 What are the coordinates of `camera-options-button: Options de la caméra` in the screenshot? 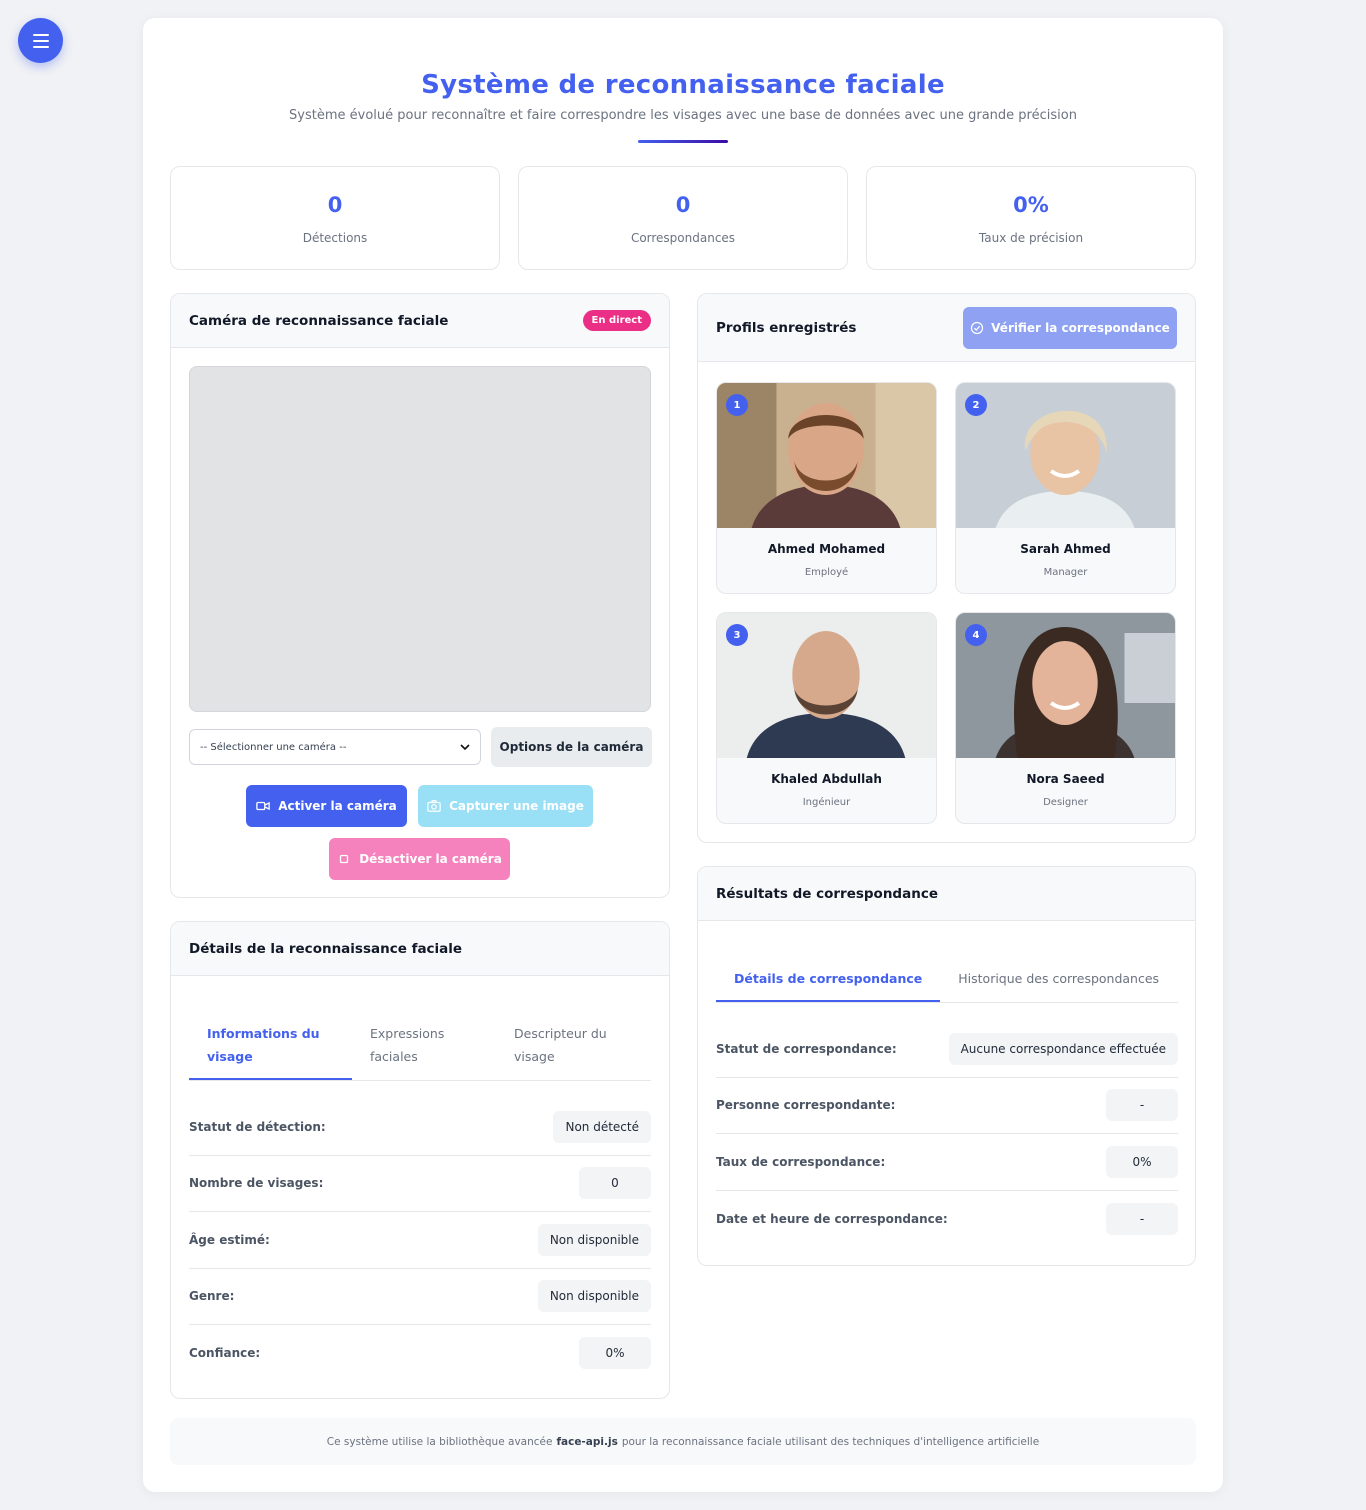 It's located at (571, 747).